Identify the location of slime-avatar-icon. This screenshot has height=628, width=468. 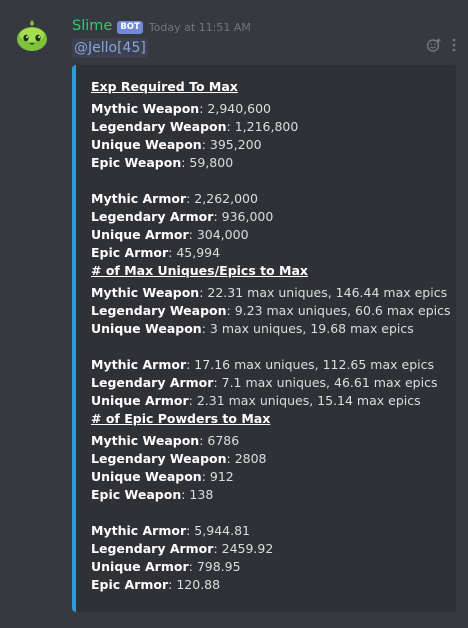
(32, 34).